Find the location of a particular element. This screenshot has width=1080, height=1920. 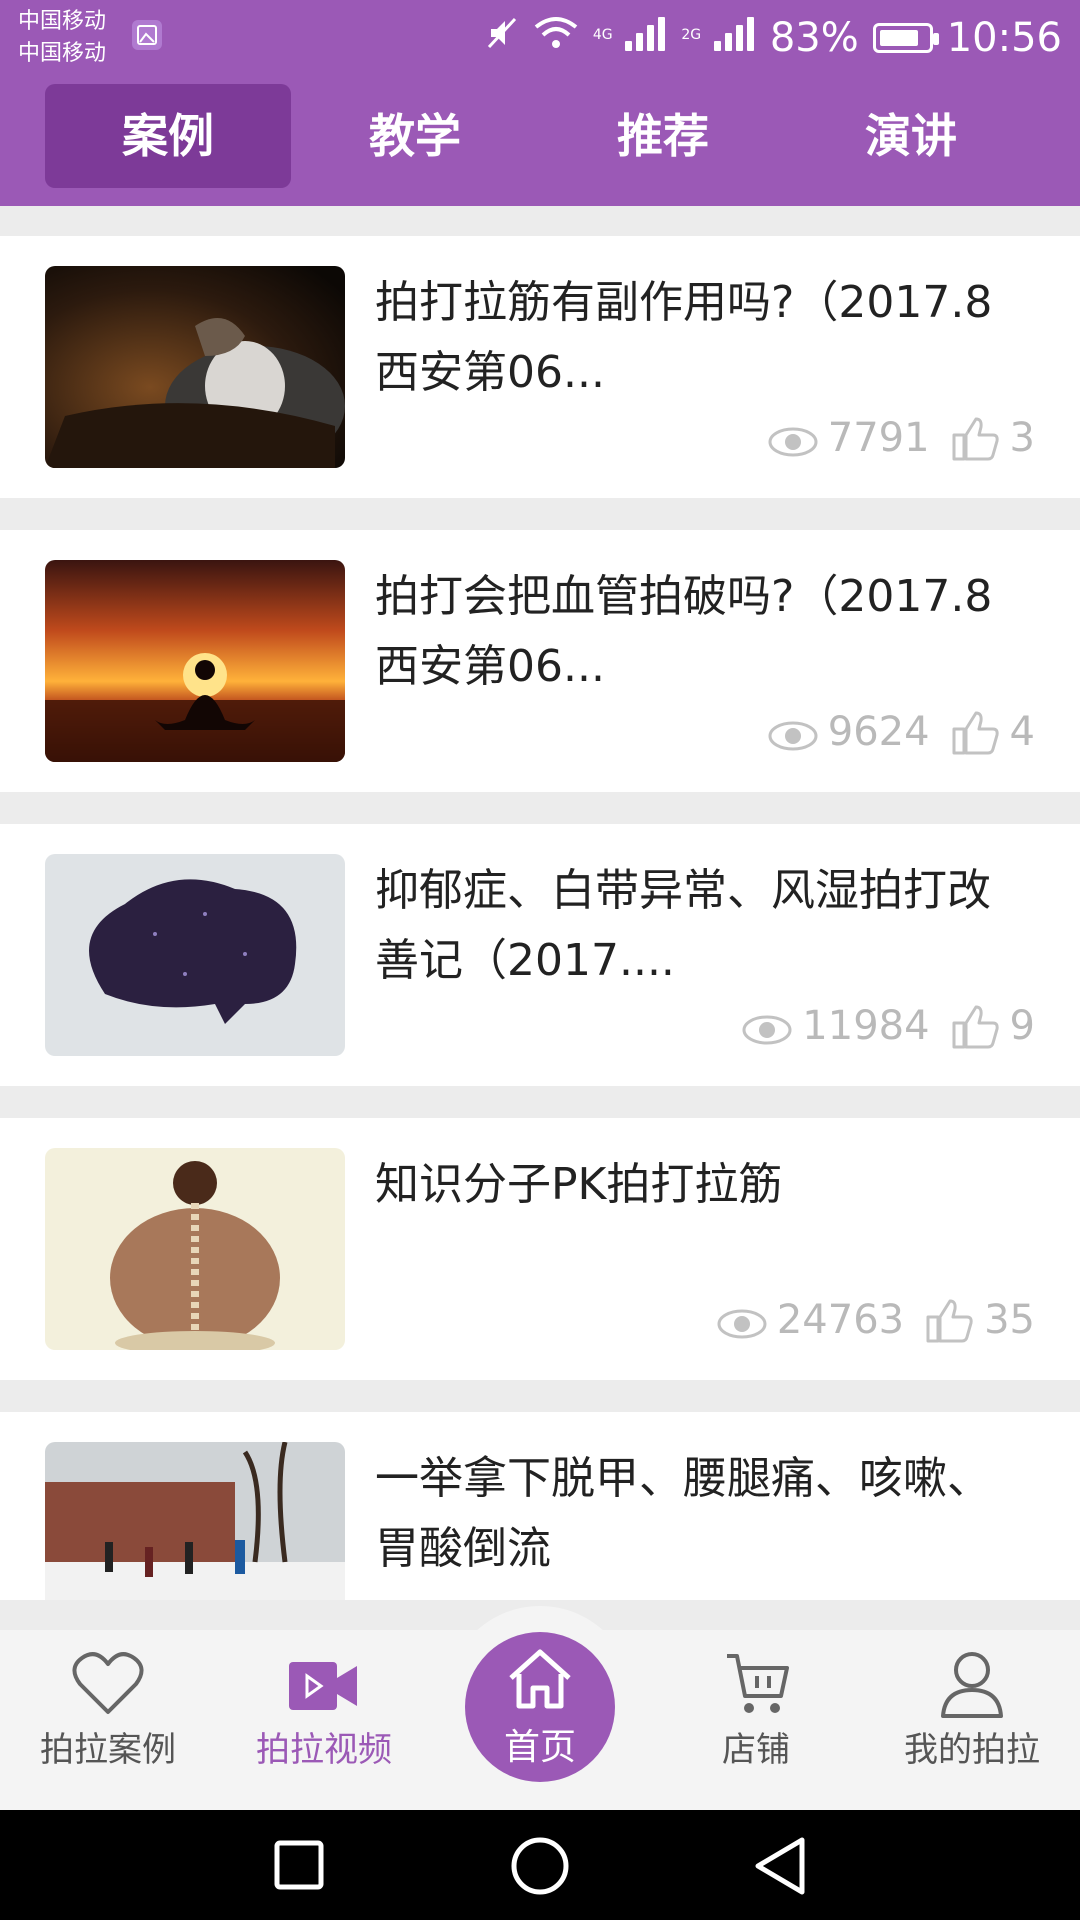

article-card: 抑郁症、白带异常、风湿拍打改善记（2017.... 11984 9 is located at coordinates (540, 955).